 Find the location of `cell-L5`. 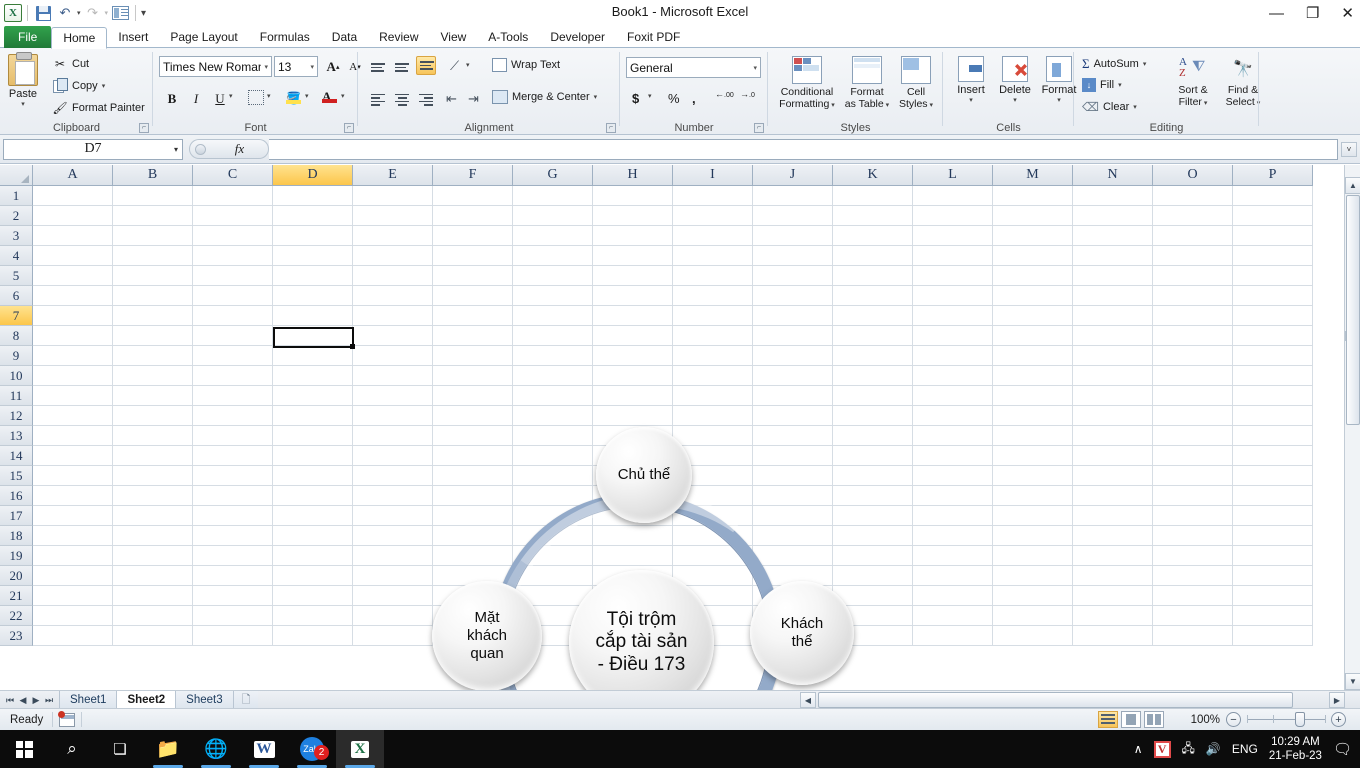

cell-L5 is located at coordinates (953, 276).